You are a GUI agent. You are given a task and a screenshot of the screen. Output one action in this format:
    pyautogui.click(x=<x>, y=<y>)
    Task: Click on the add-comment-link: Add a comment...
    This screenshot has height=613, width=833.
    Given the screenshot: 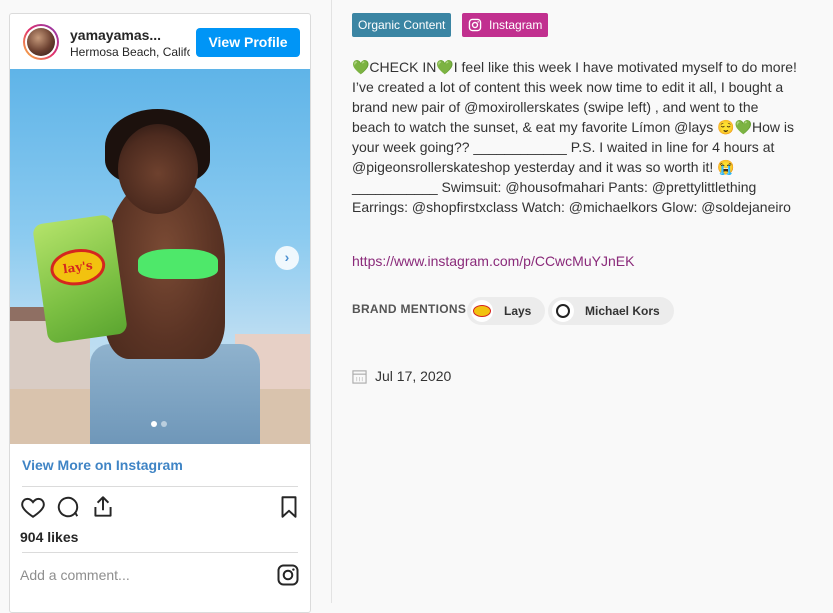 What is the action you would take?
    pyautogui.click(x=75, y=575)
    